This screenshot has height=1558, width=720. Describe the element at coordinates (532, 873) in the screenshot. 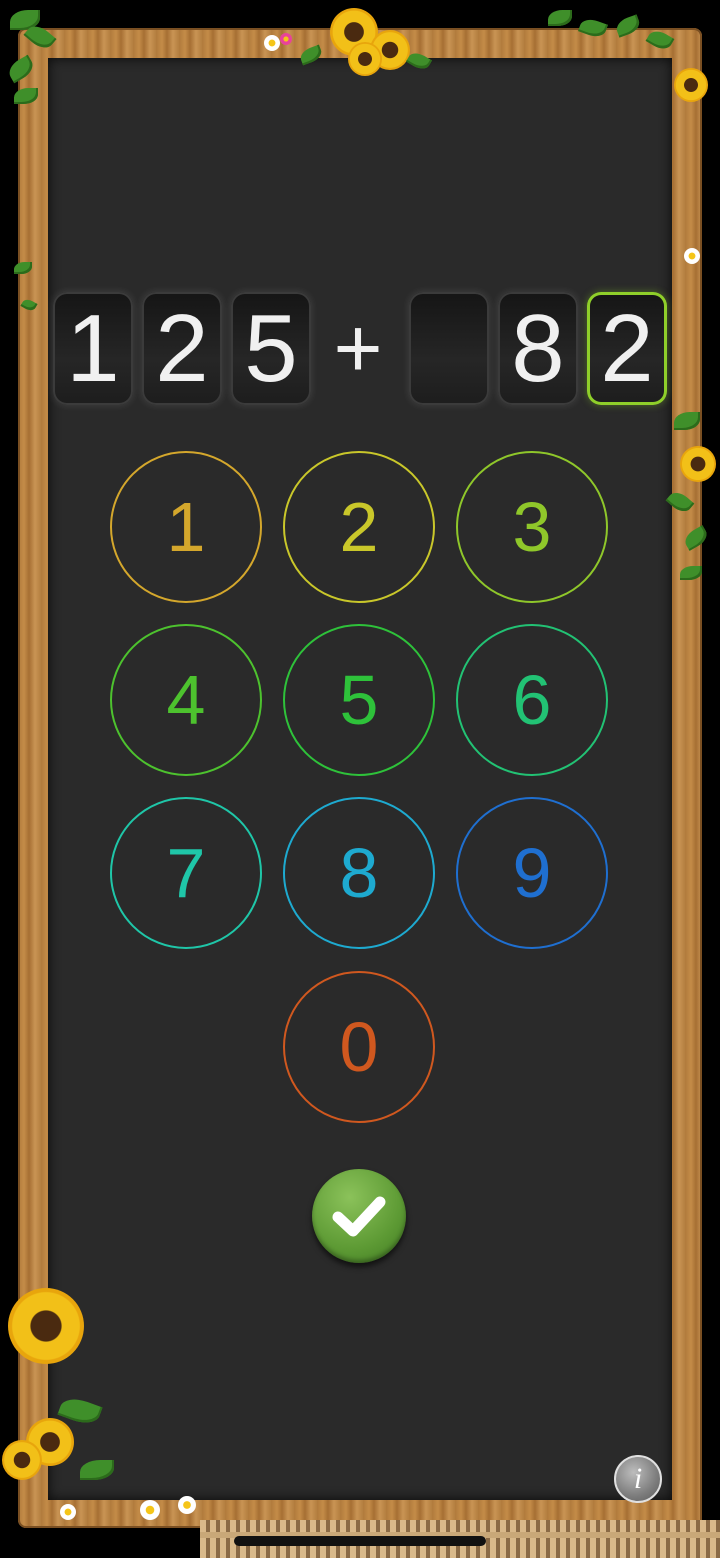

I see `key-9-button: 9` at that location.